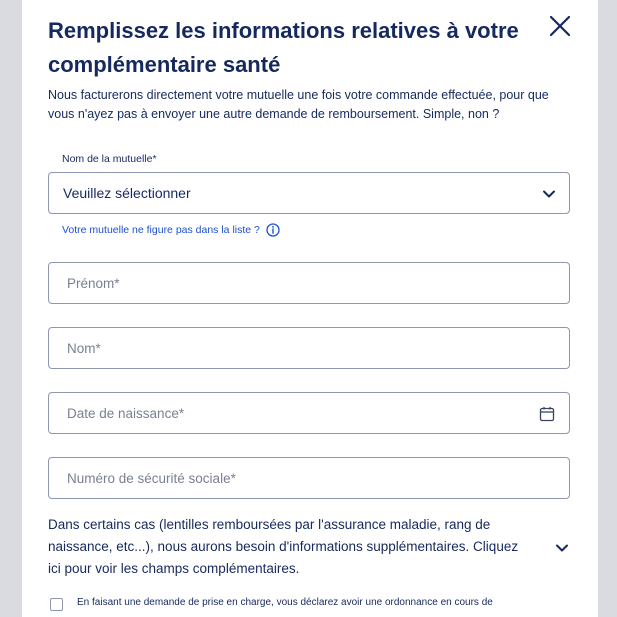 The image size is (617, 617). What do you see at coordinates (309, 193) in the screenshot?
I see `mutuelle-select: Veuillez sélectionner` at bounding box center [309, 193].